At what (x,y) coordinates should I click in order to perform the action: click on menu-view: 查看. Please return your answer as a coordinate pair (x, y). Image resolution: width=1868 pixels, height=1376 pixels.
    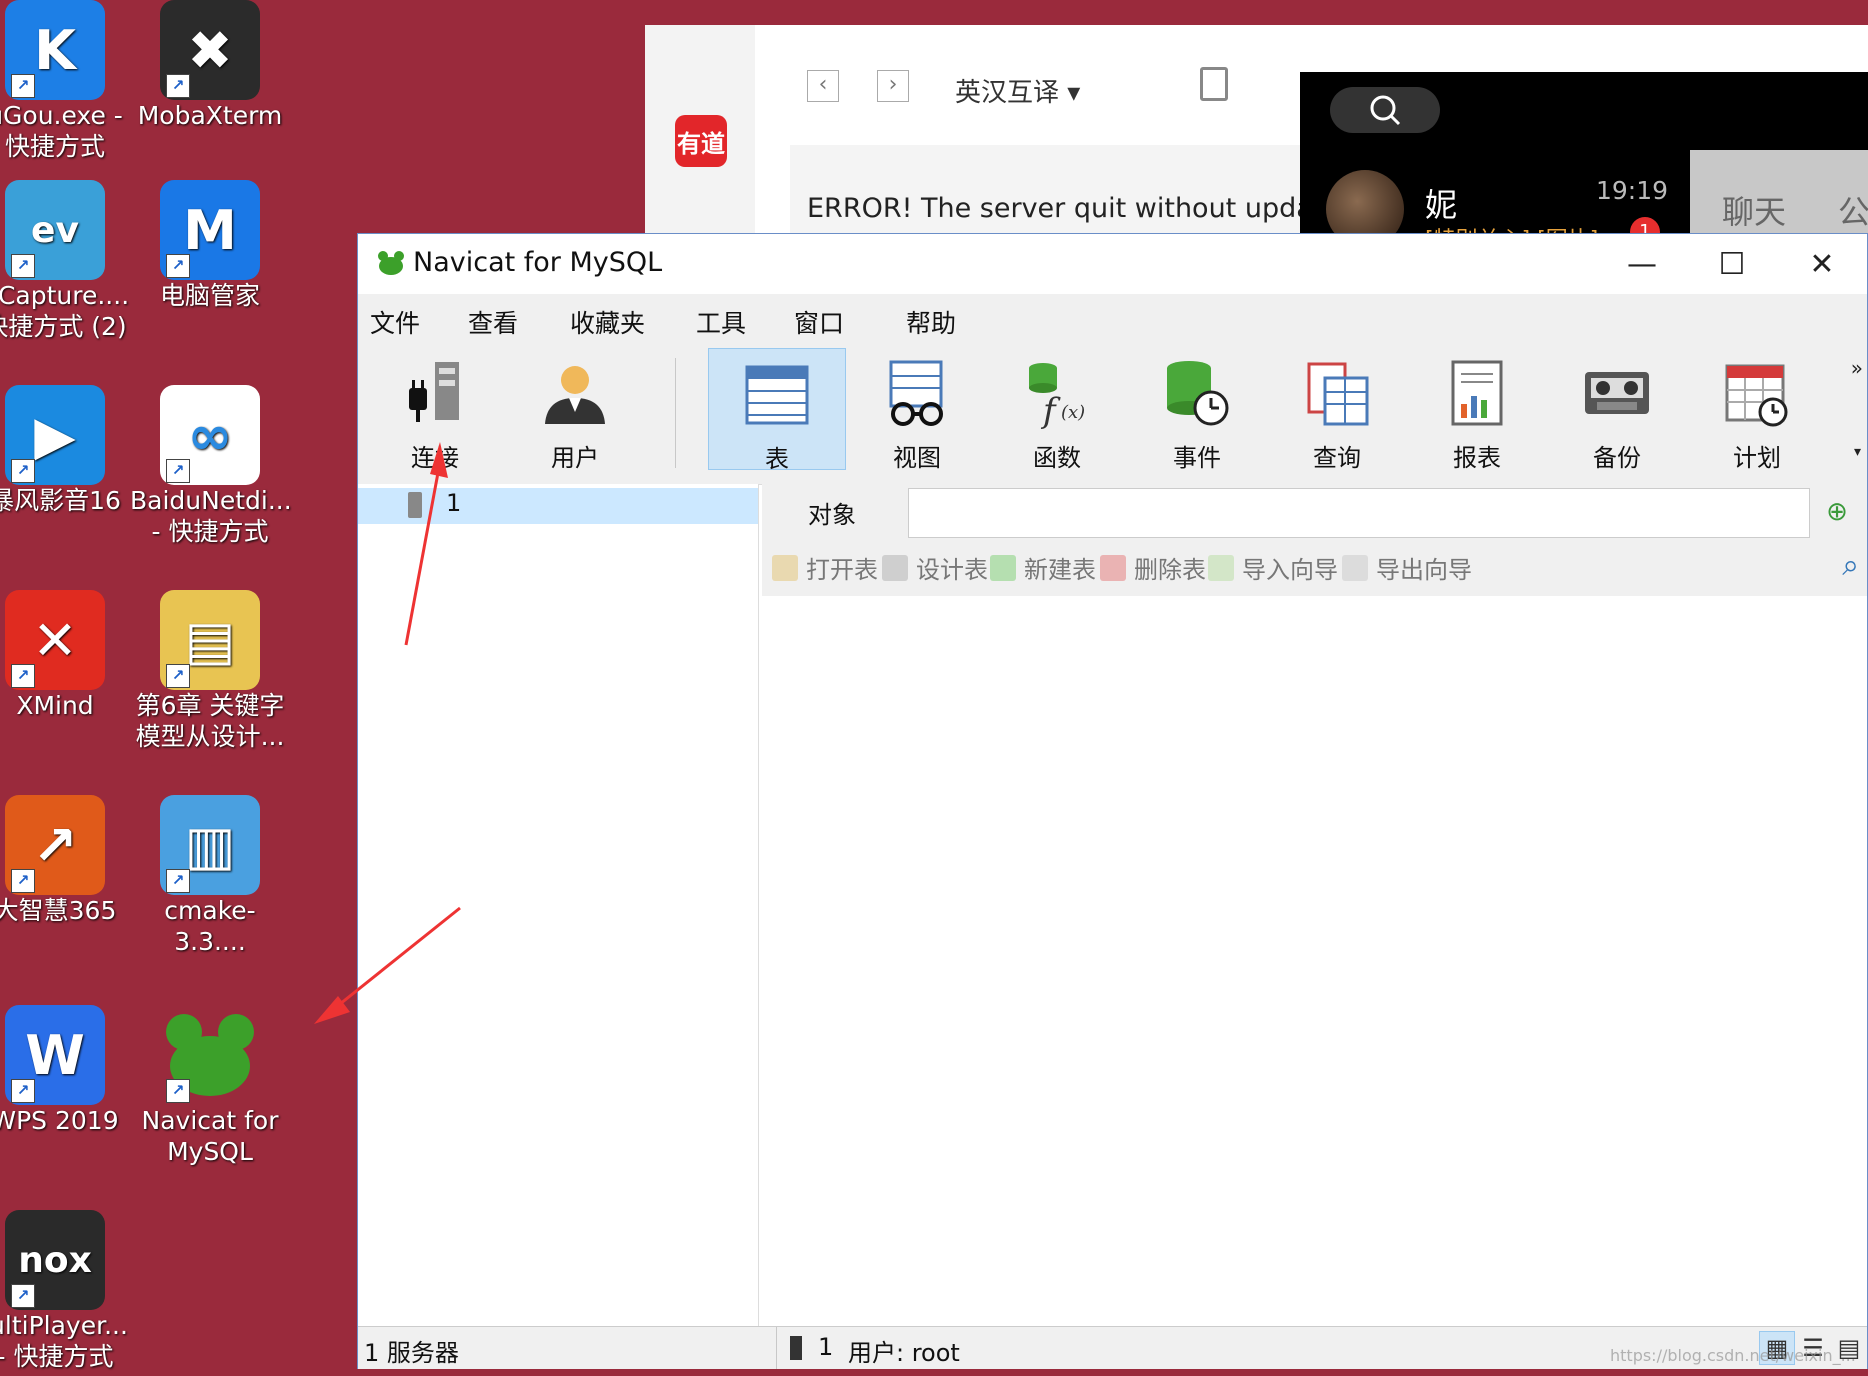
    Looking at the image, I should click on (493, 322).